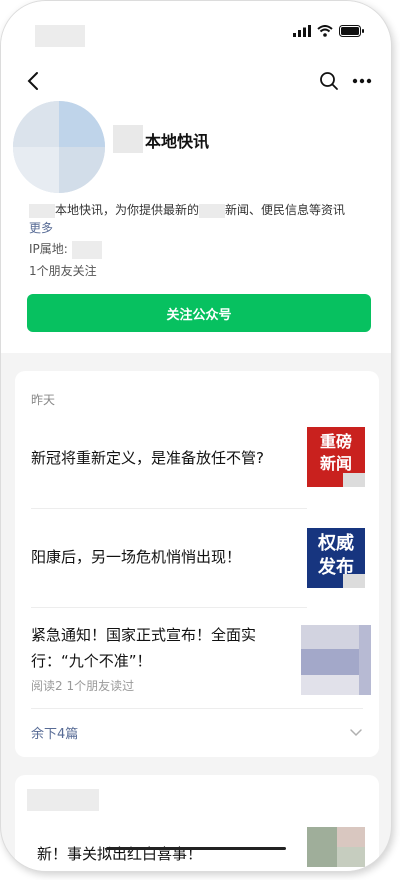 This screenshot has width=400, height=880. What do you see at coordinates (196, 81) in the screenshot?
I see `nav-bar` at bounding box center [196, 81].